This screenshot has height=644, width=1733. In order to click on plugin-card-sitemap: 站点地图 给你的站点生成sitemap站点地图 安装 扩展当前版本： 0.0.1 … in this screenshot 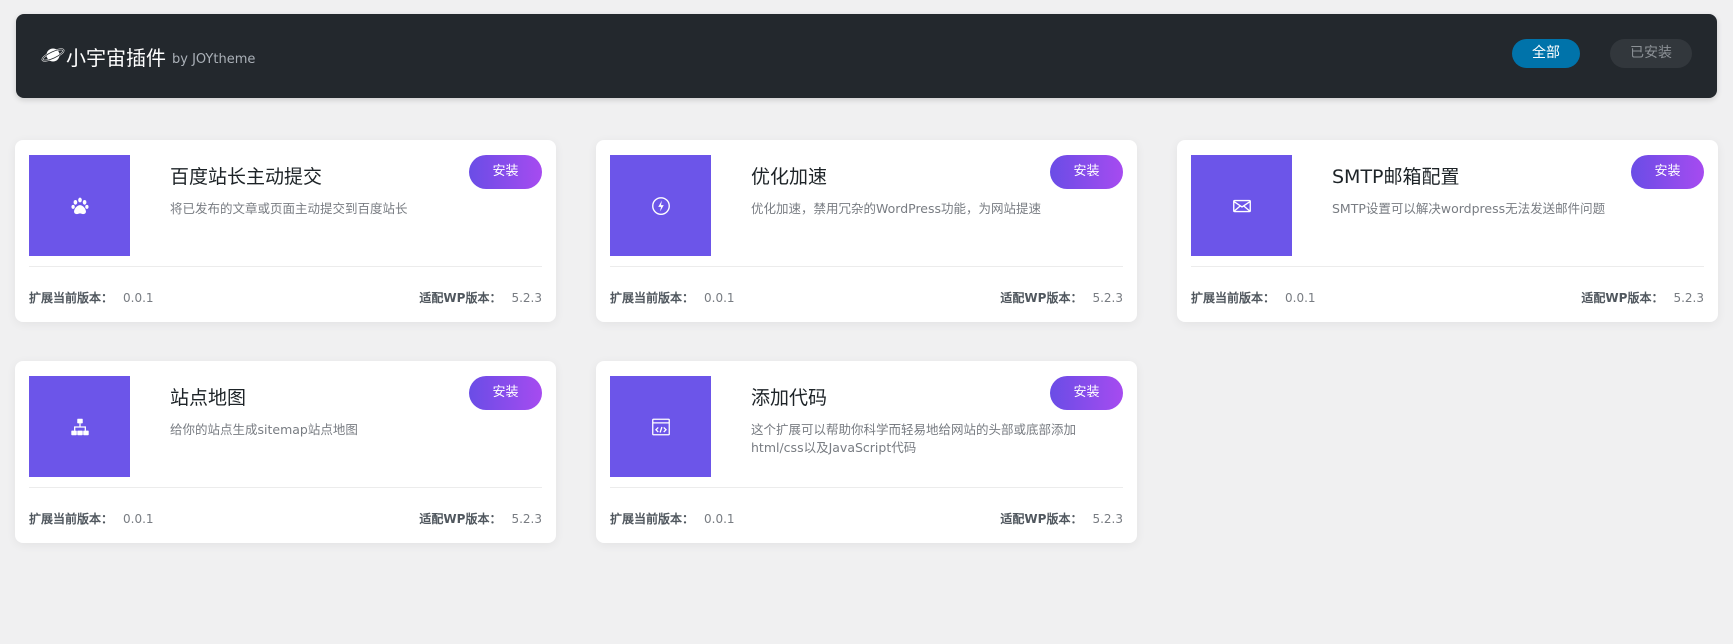, I will do `click(285, 452)`.